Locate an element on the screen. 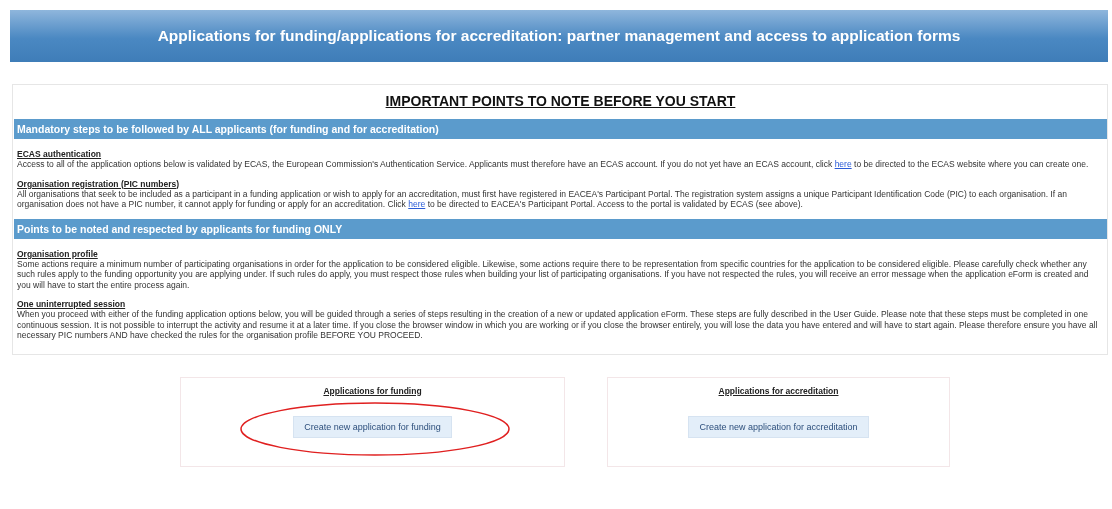  notice-title: IMPORTANT POINTS TO NOTE BEFORE YOU START is located at coordinates (560, 101).